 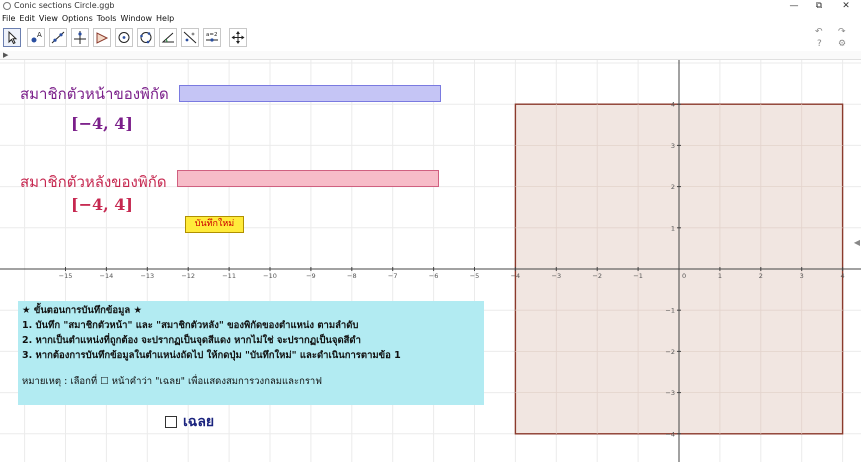 I want to click on input-bar-toggle: ▶, so click(x=430, y=55).